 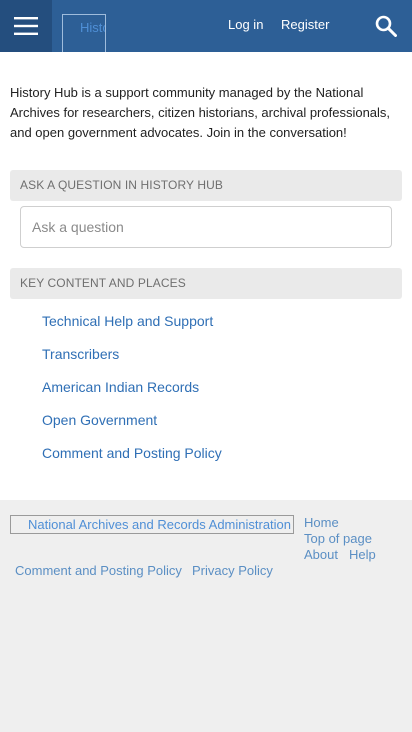 What do you see at coordinates (206, 227) in the screenshot?
I see `ask-question-input` at bounding box center [206, 227].